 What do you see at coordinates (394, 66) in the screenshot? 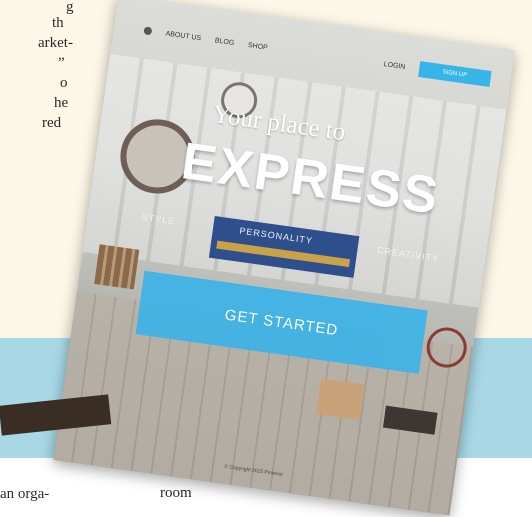
I see `nav-login-link: LOGIN` at bounding box center [394, 66].